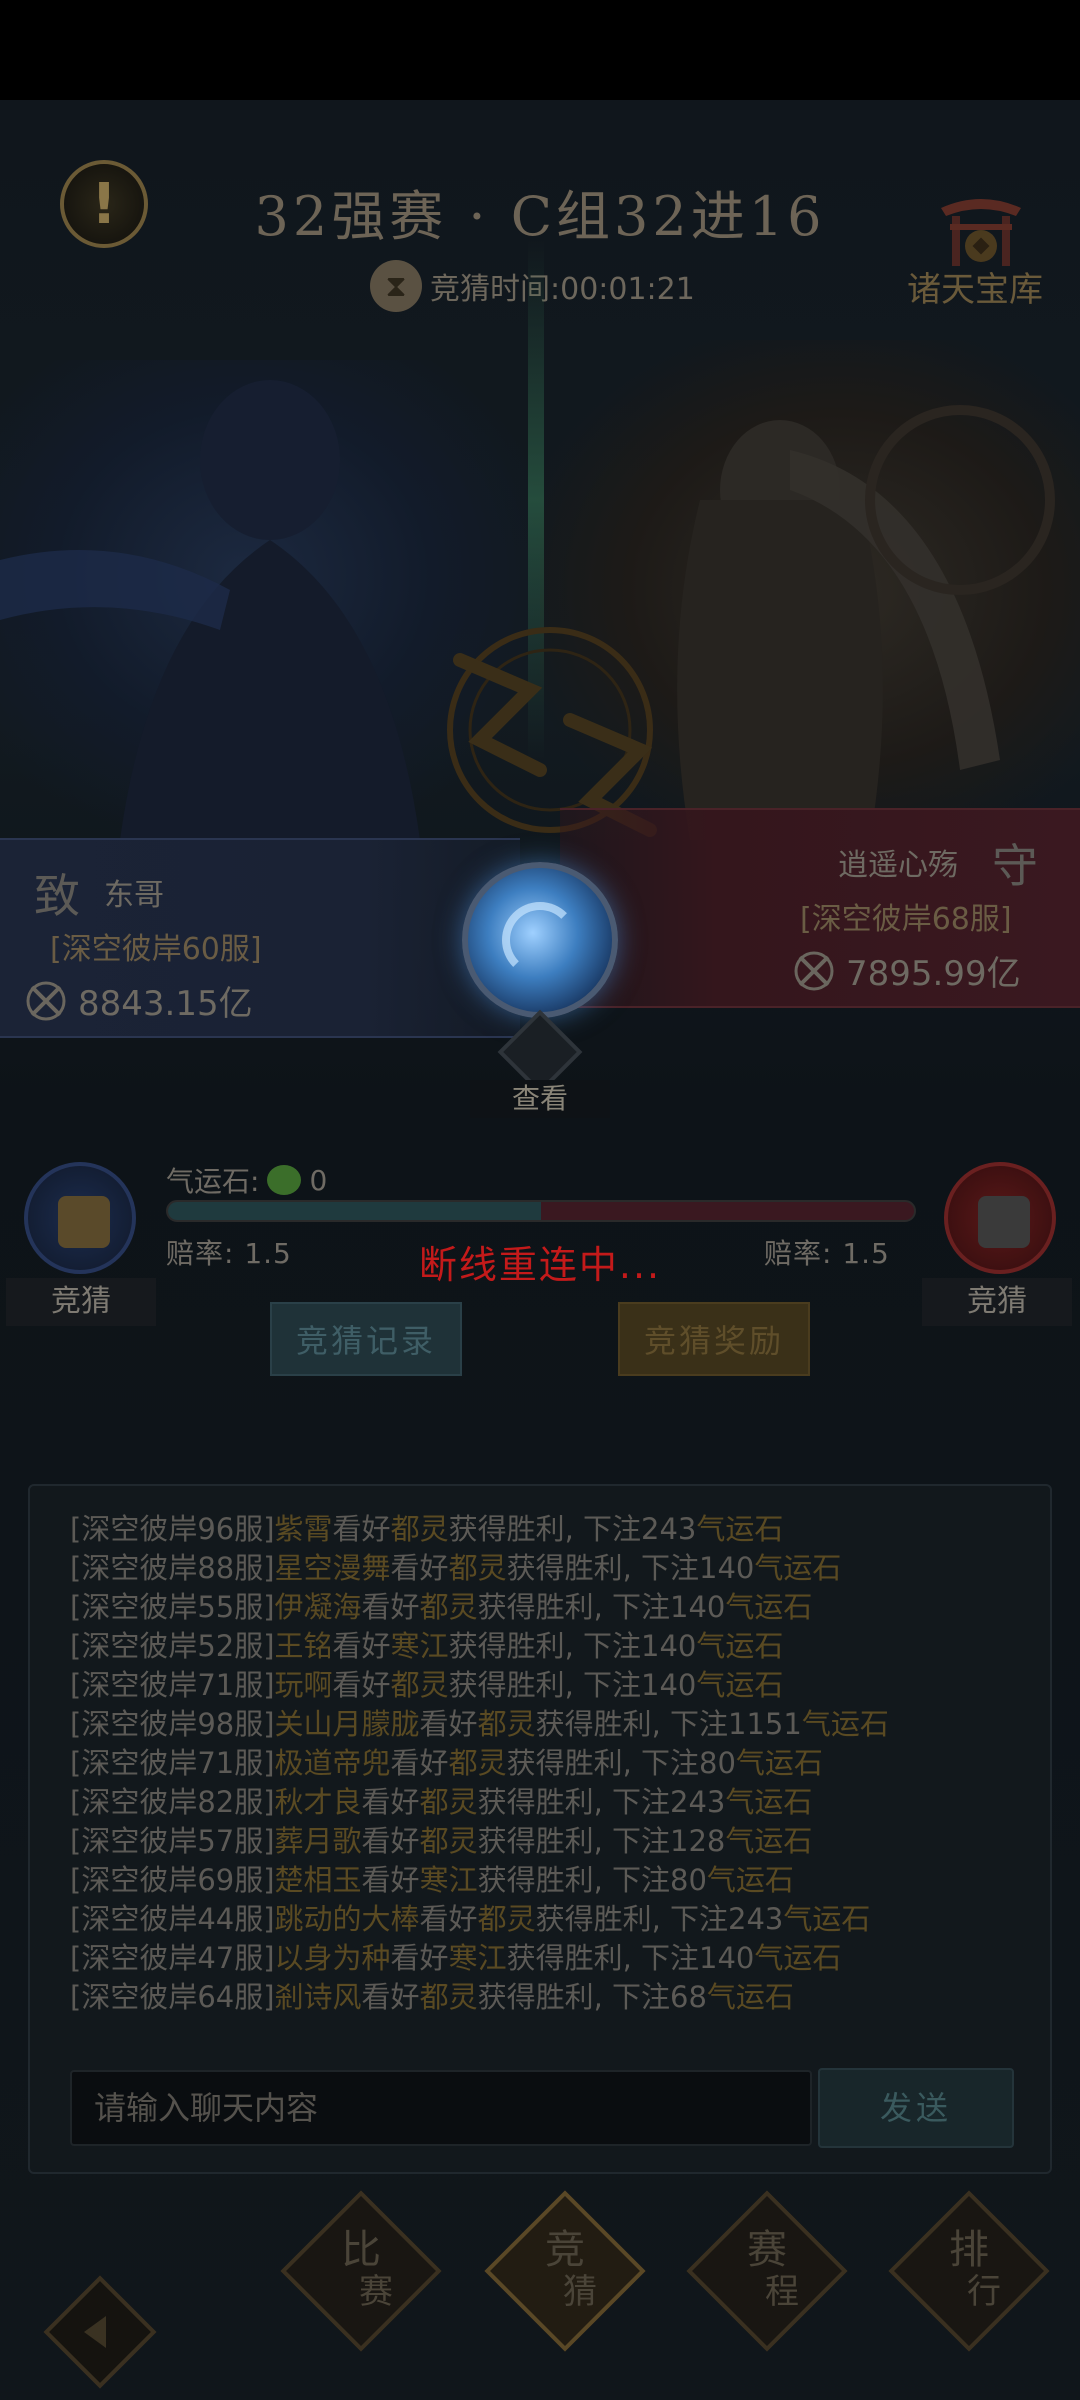  What do you see at coordinates (906, 919) in the screenshot?
I see `player-server: [深空彼岸68服]` at bounding box center [906, 919].